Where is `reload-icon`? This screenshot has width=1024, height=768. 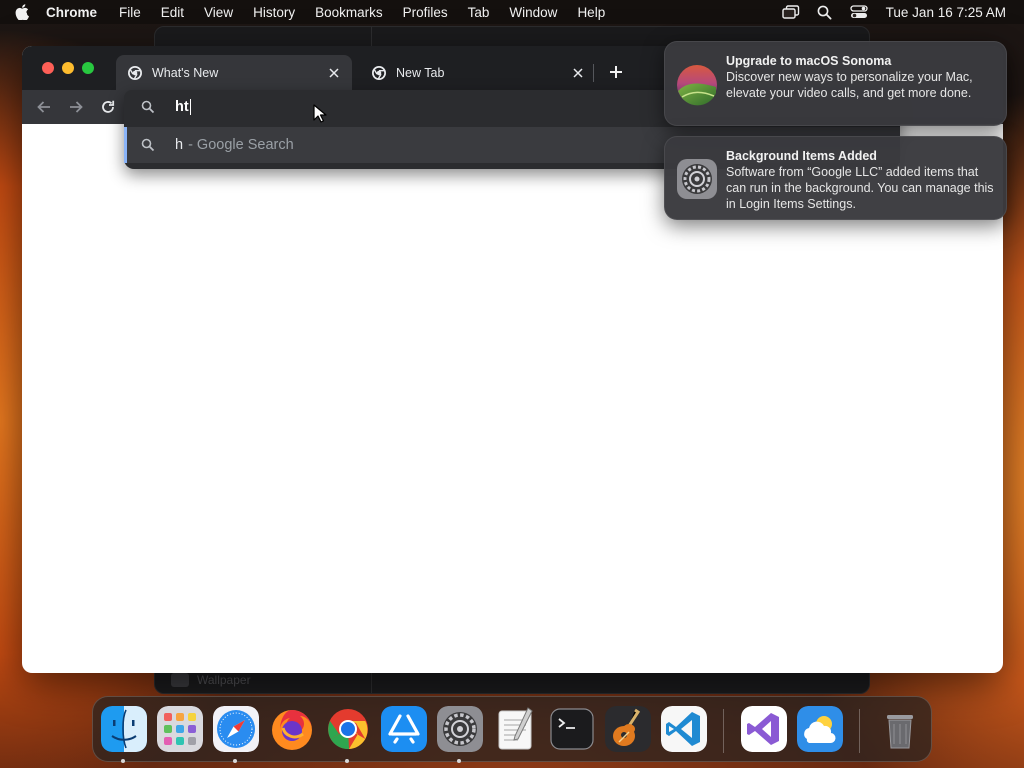
reload-icon is located at coordinates (108, 107).